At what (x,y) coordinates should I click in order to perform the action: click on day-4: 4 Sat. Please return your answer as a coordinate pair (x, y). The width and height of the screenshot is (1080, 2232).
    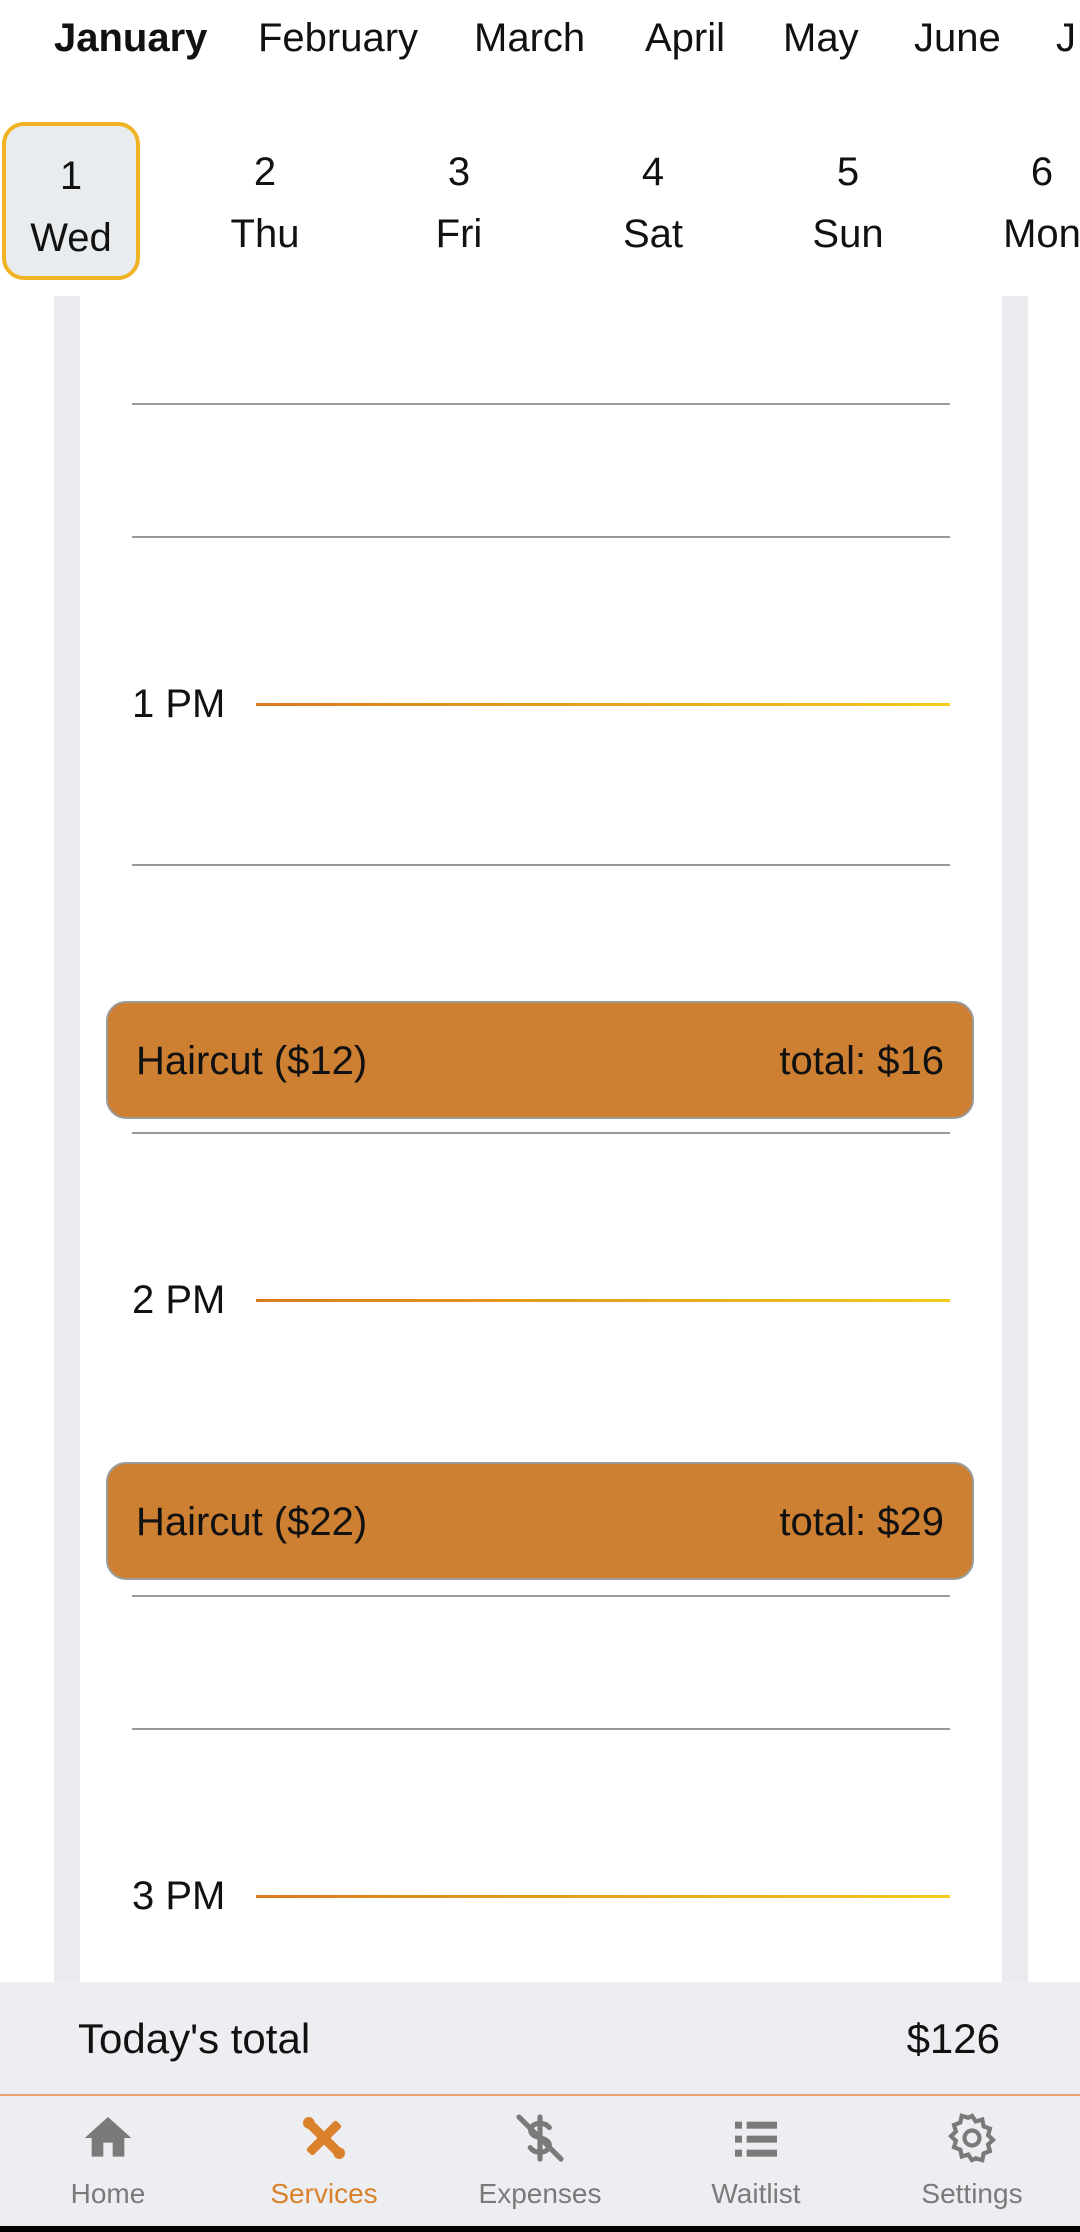
    Looking at the image, I should click on (653, 201).